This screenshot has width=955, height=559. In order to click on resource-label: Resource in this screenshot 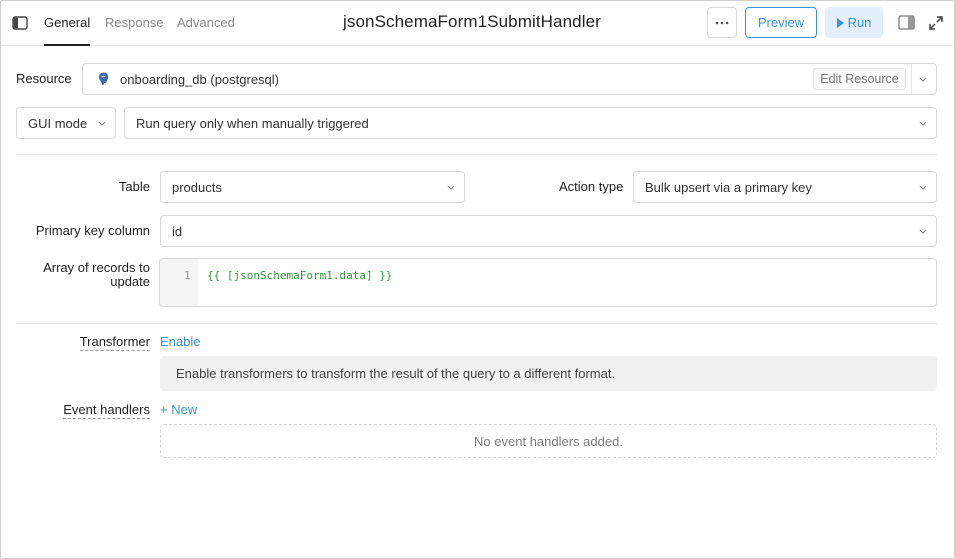, I will do `click(44, 78)`.